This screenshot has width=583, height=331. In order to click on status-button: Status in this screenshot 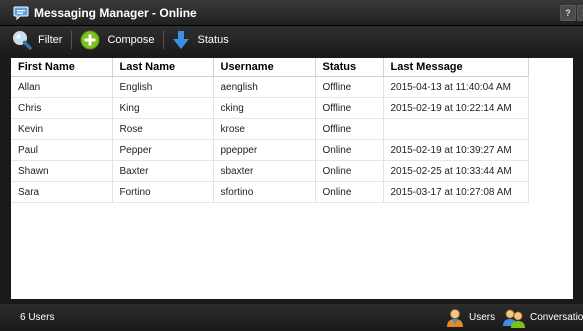, I will do `click(200, 40)`.